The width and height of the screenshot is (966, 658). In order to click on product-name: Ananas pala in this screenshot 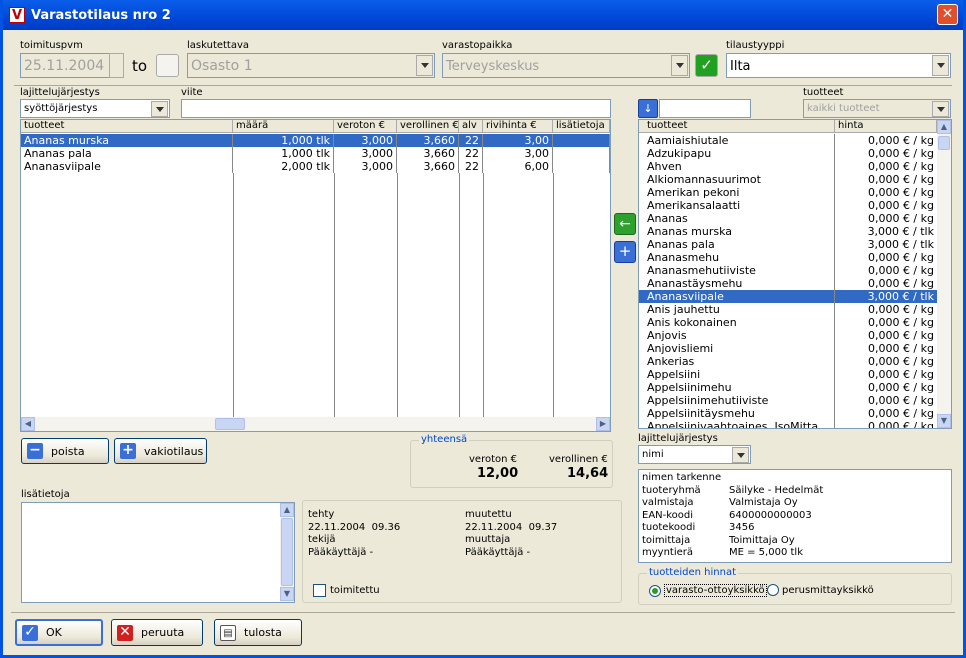, I will do `click(737, 244)`.